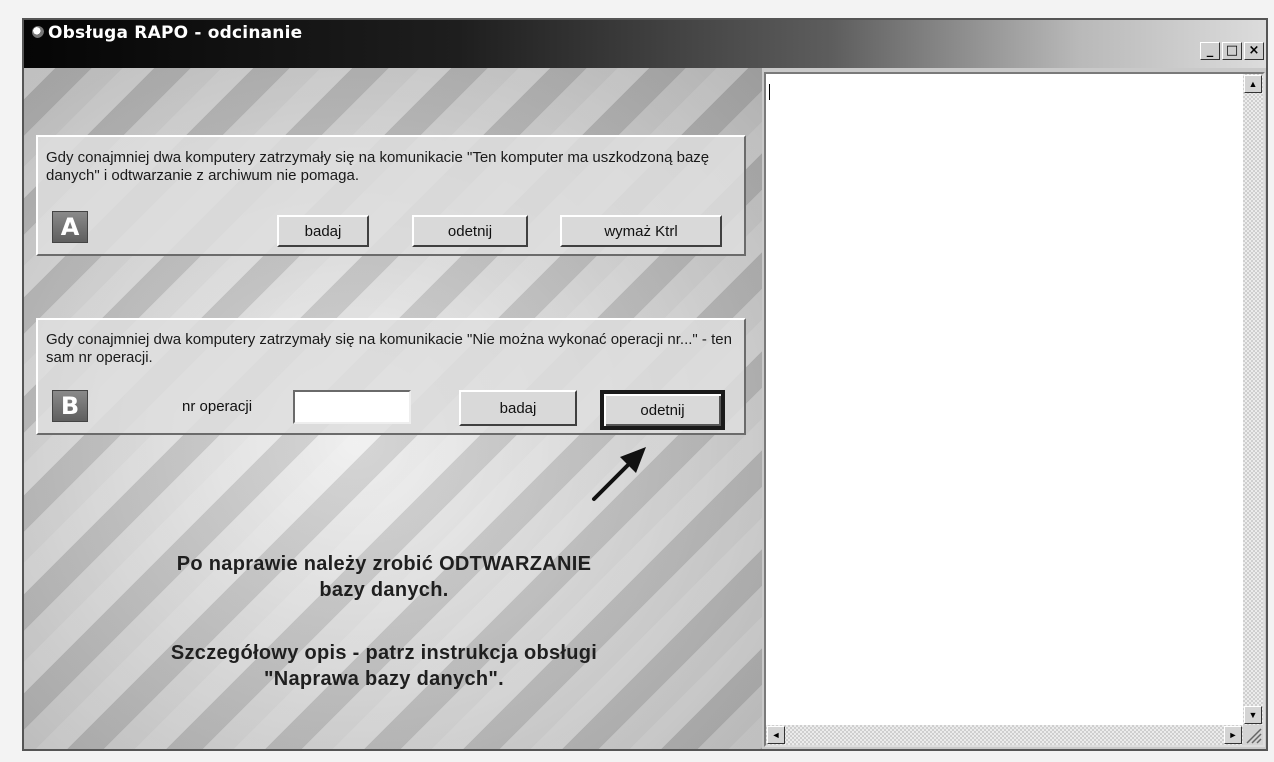 The width and height of the screenshot is (1274, 762). What do you see at coordinates (518, 408) in the screenshot?
I see `section-b-badaj-button: badaj` at bounding box center [518, 408].